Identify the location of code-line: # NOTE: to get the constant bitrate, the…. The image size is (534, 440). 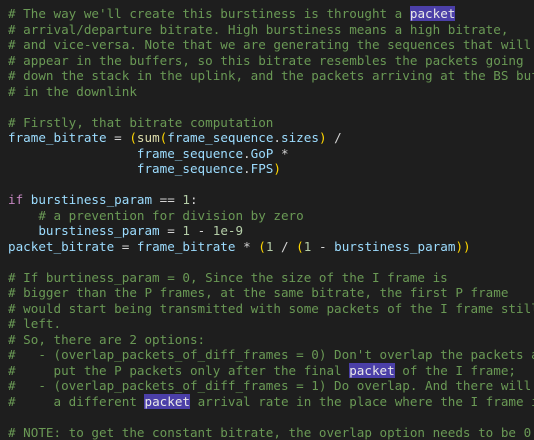
(271, 432).